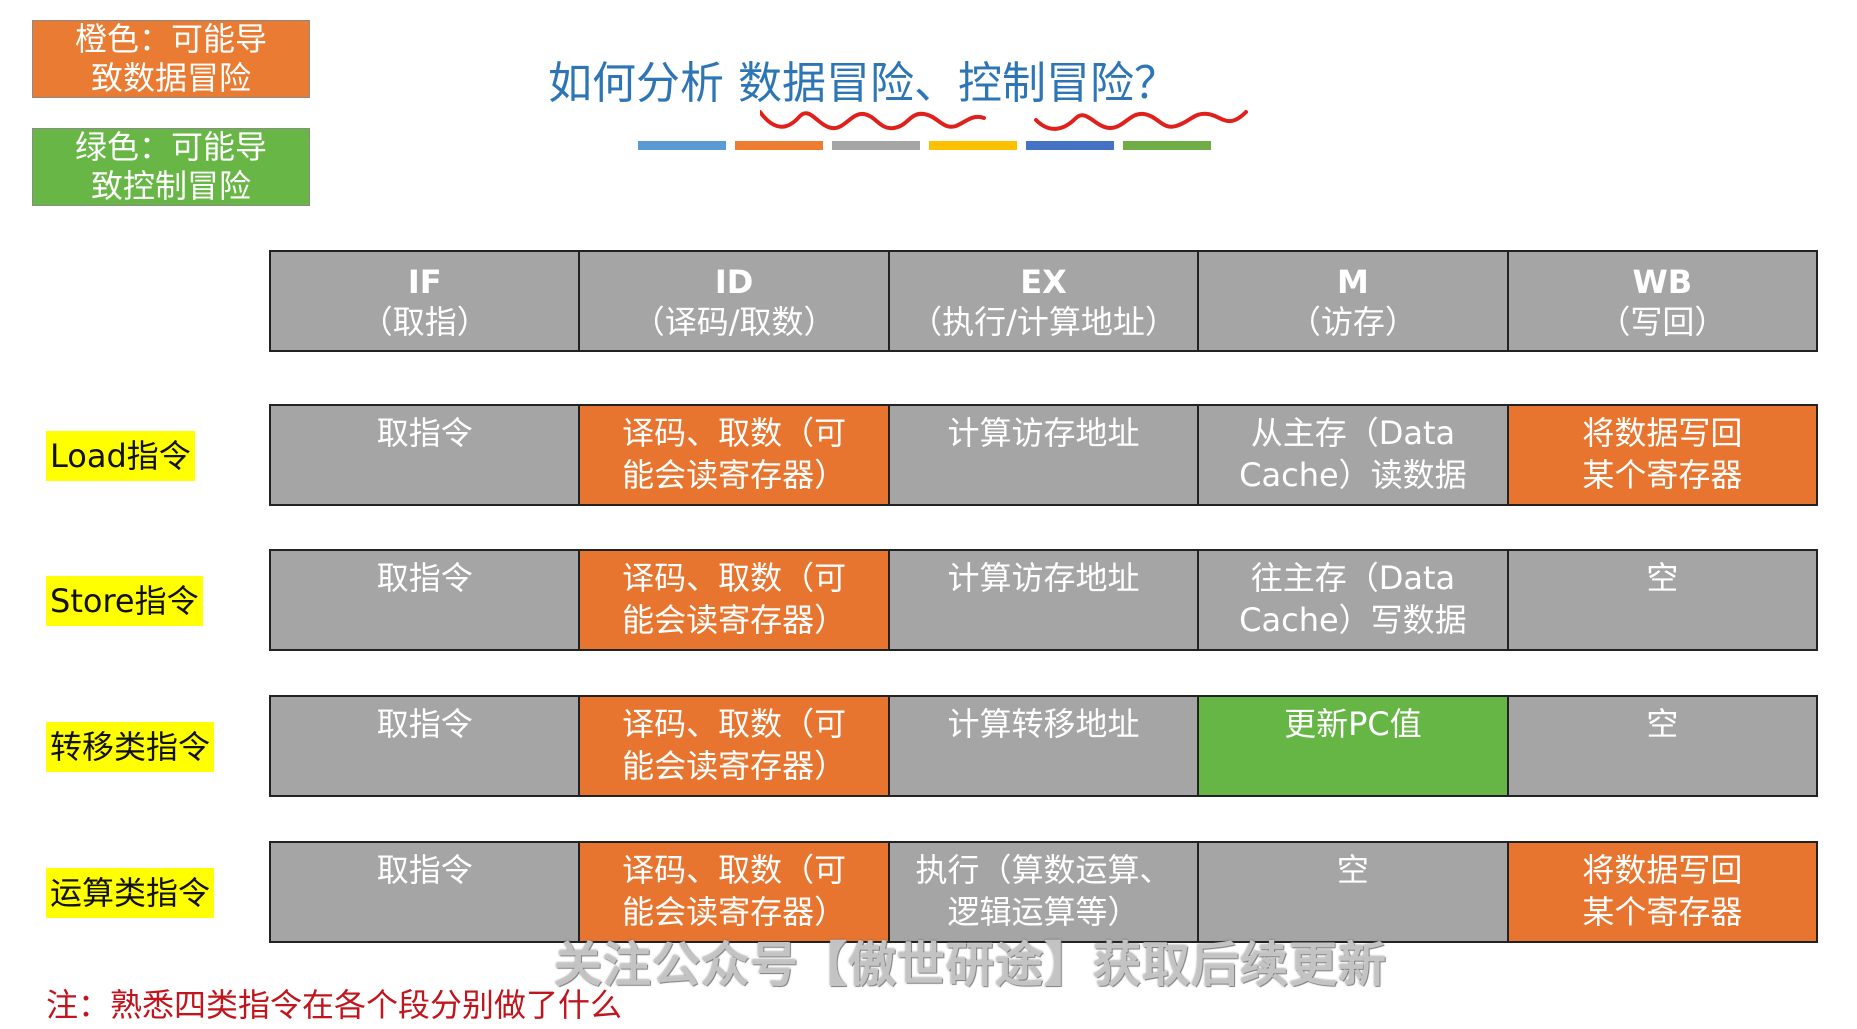 The height and width of the screenshot is (1029, 1857). Describe the element at coordinates (734, 282) in the screenshot. I see `stage-name: ID` at that location.